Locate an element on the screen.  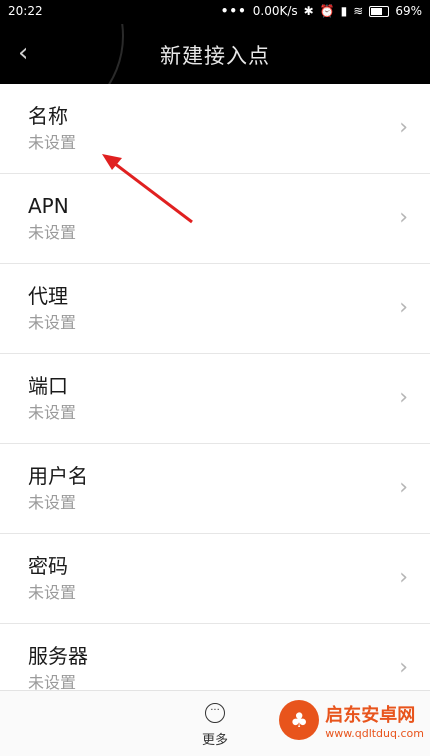
page-title: 新建接入点 is located at coordinates (215, 56).